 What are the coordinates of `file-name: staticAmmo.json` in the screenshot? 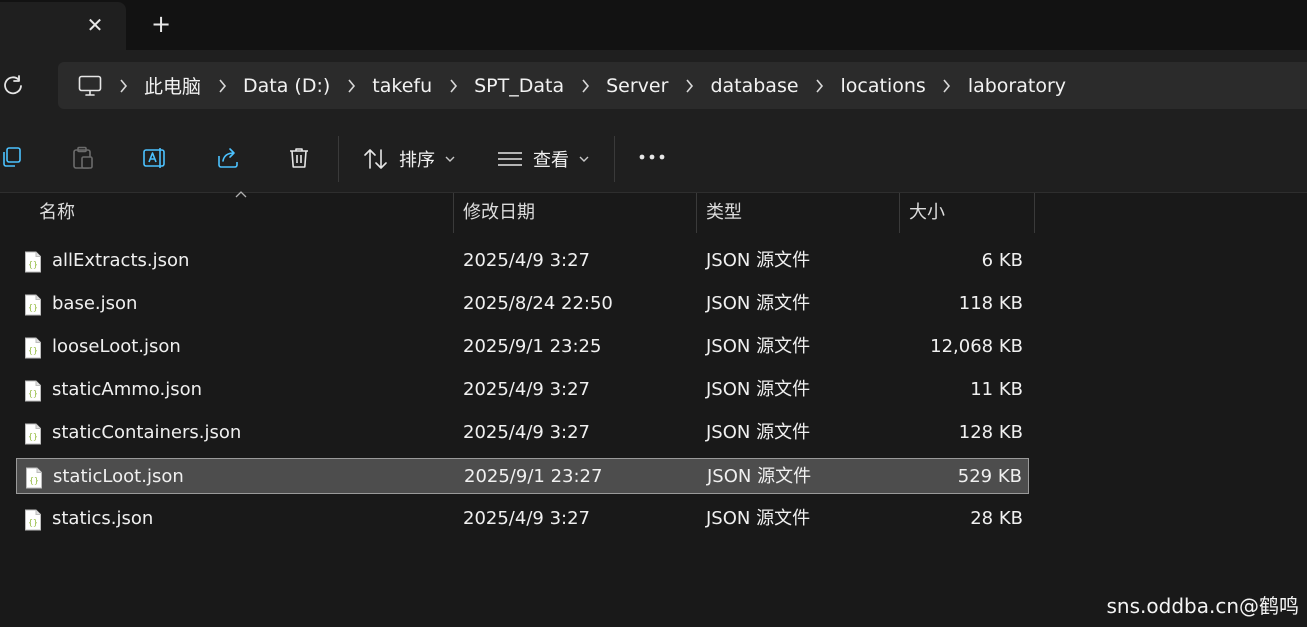 It's located at (127, 389).